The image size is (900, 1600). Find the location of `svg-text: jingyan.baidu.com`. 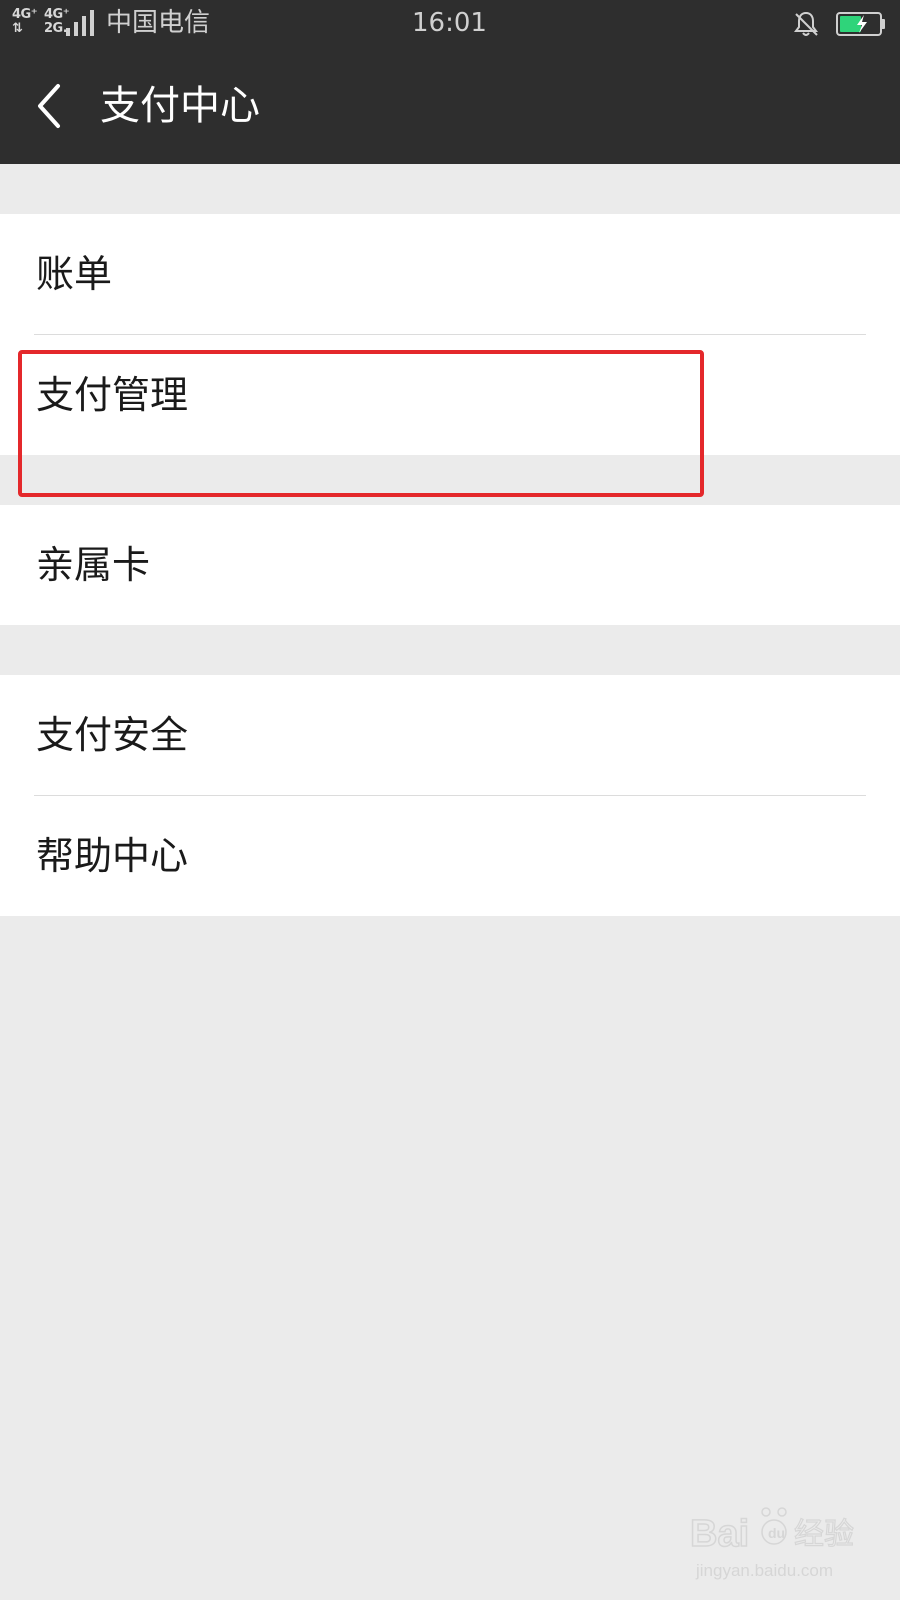

svg-text: jingyan.baidu.com is located at coordinates (764, 1570).